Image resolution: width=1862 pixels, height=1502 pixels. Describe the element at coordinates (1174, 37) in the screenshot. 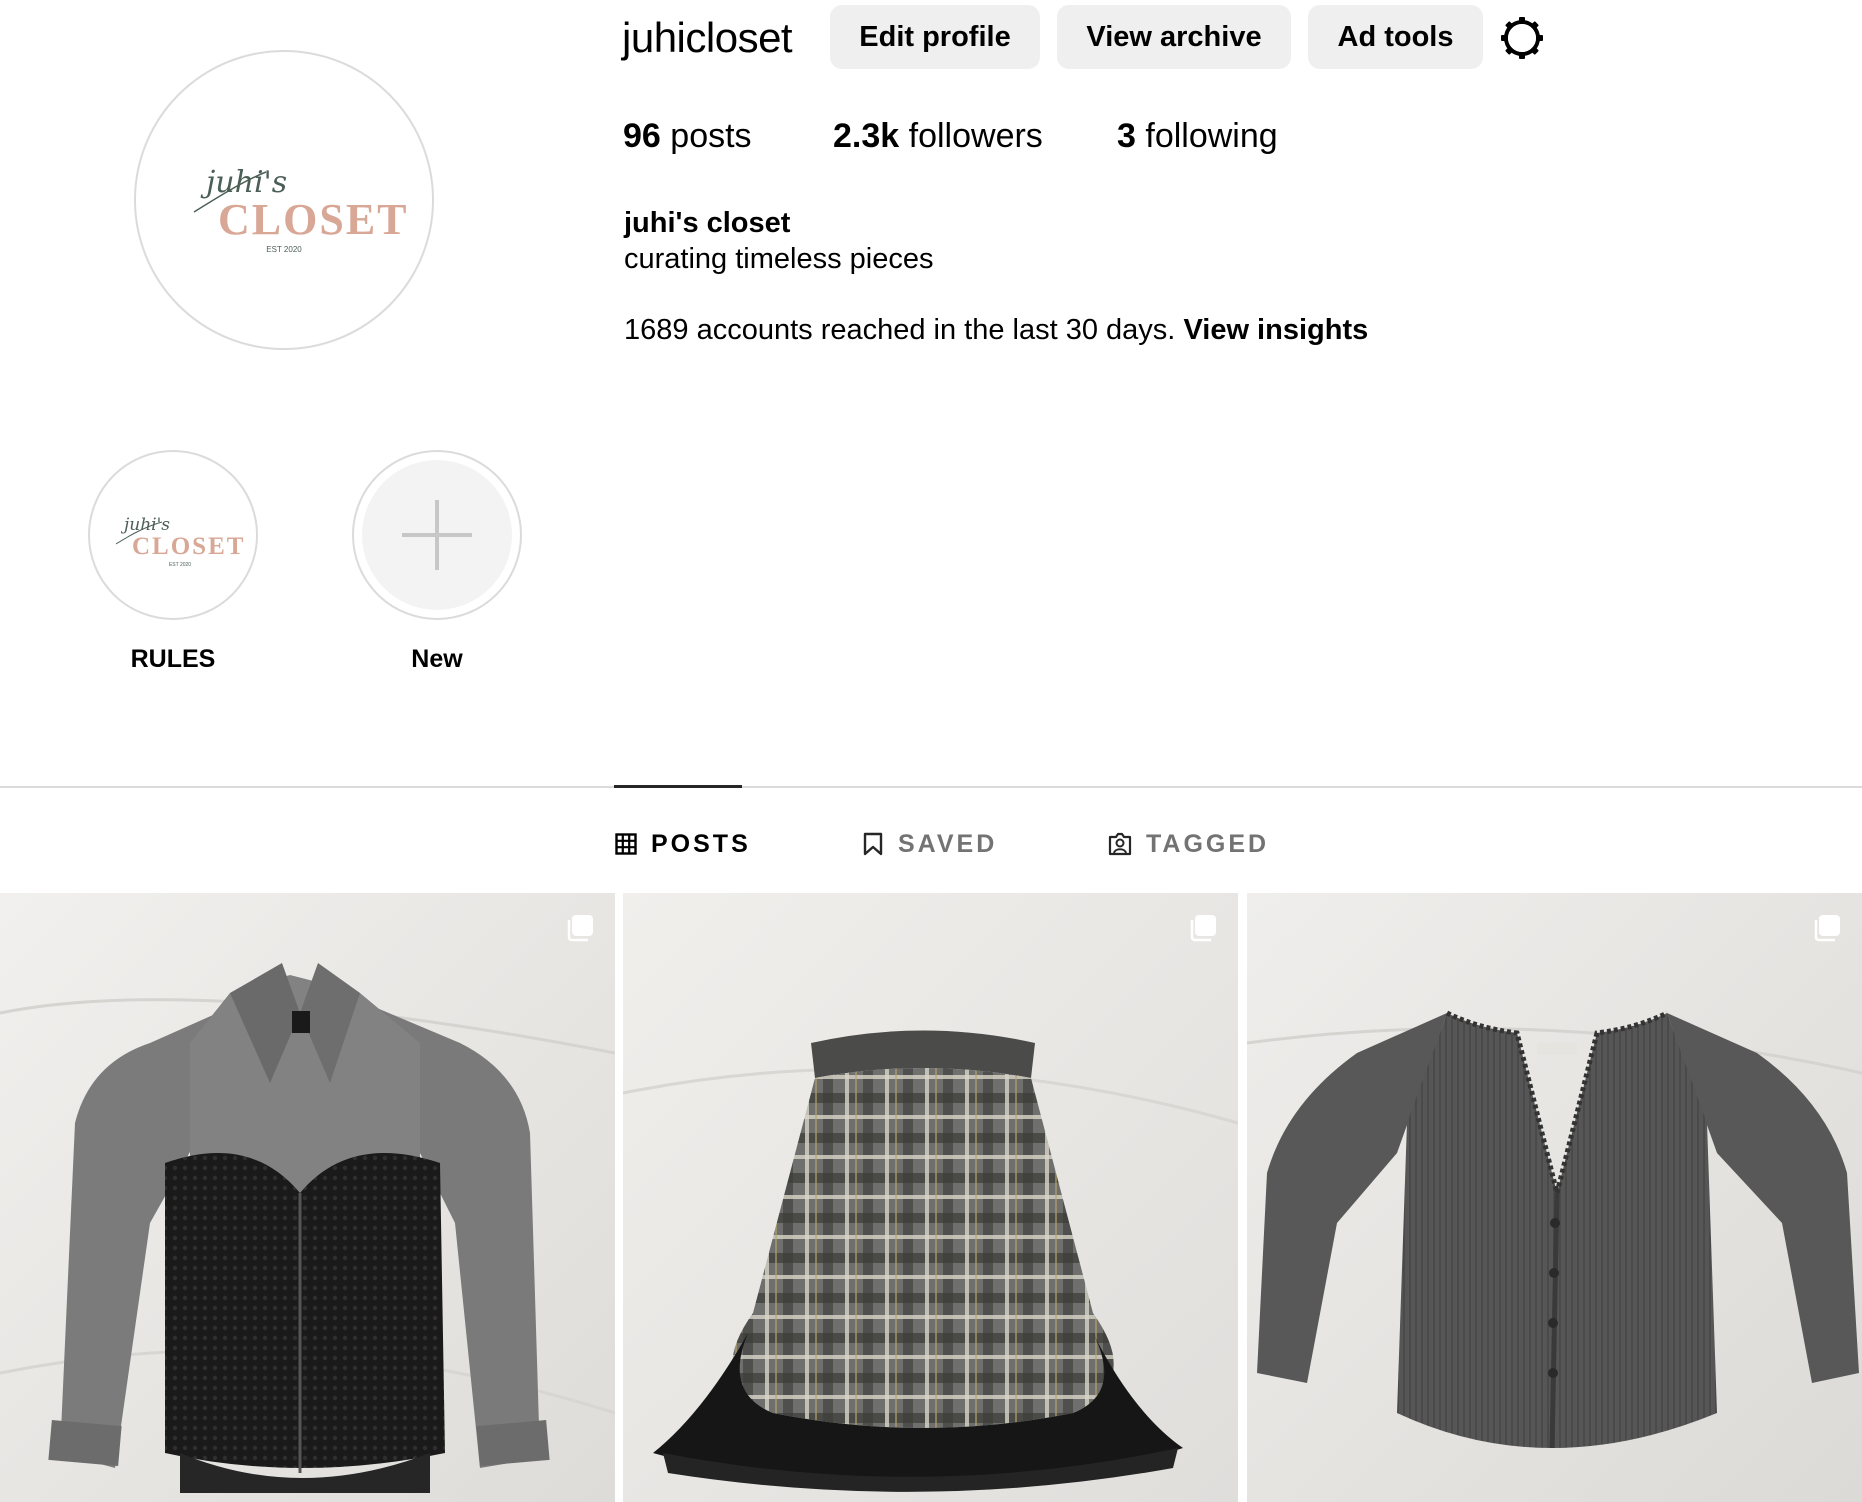

I see `view-archive-button: View archive` at that location.